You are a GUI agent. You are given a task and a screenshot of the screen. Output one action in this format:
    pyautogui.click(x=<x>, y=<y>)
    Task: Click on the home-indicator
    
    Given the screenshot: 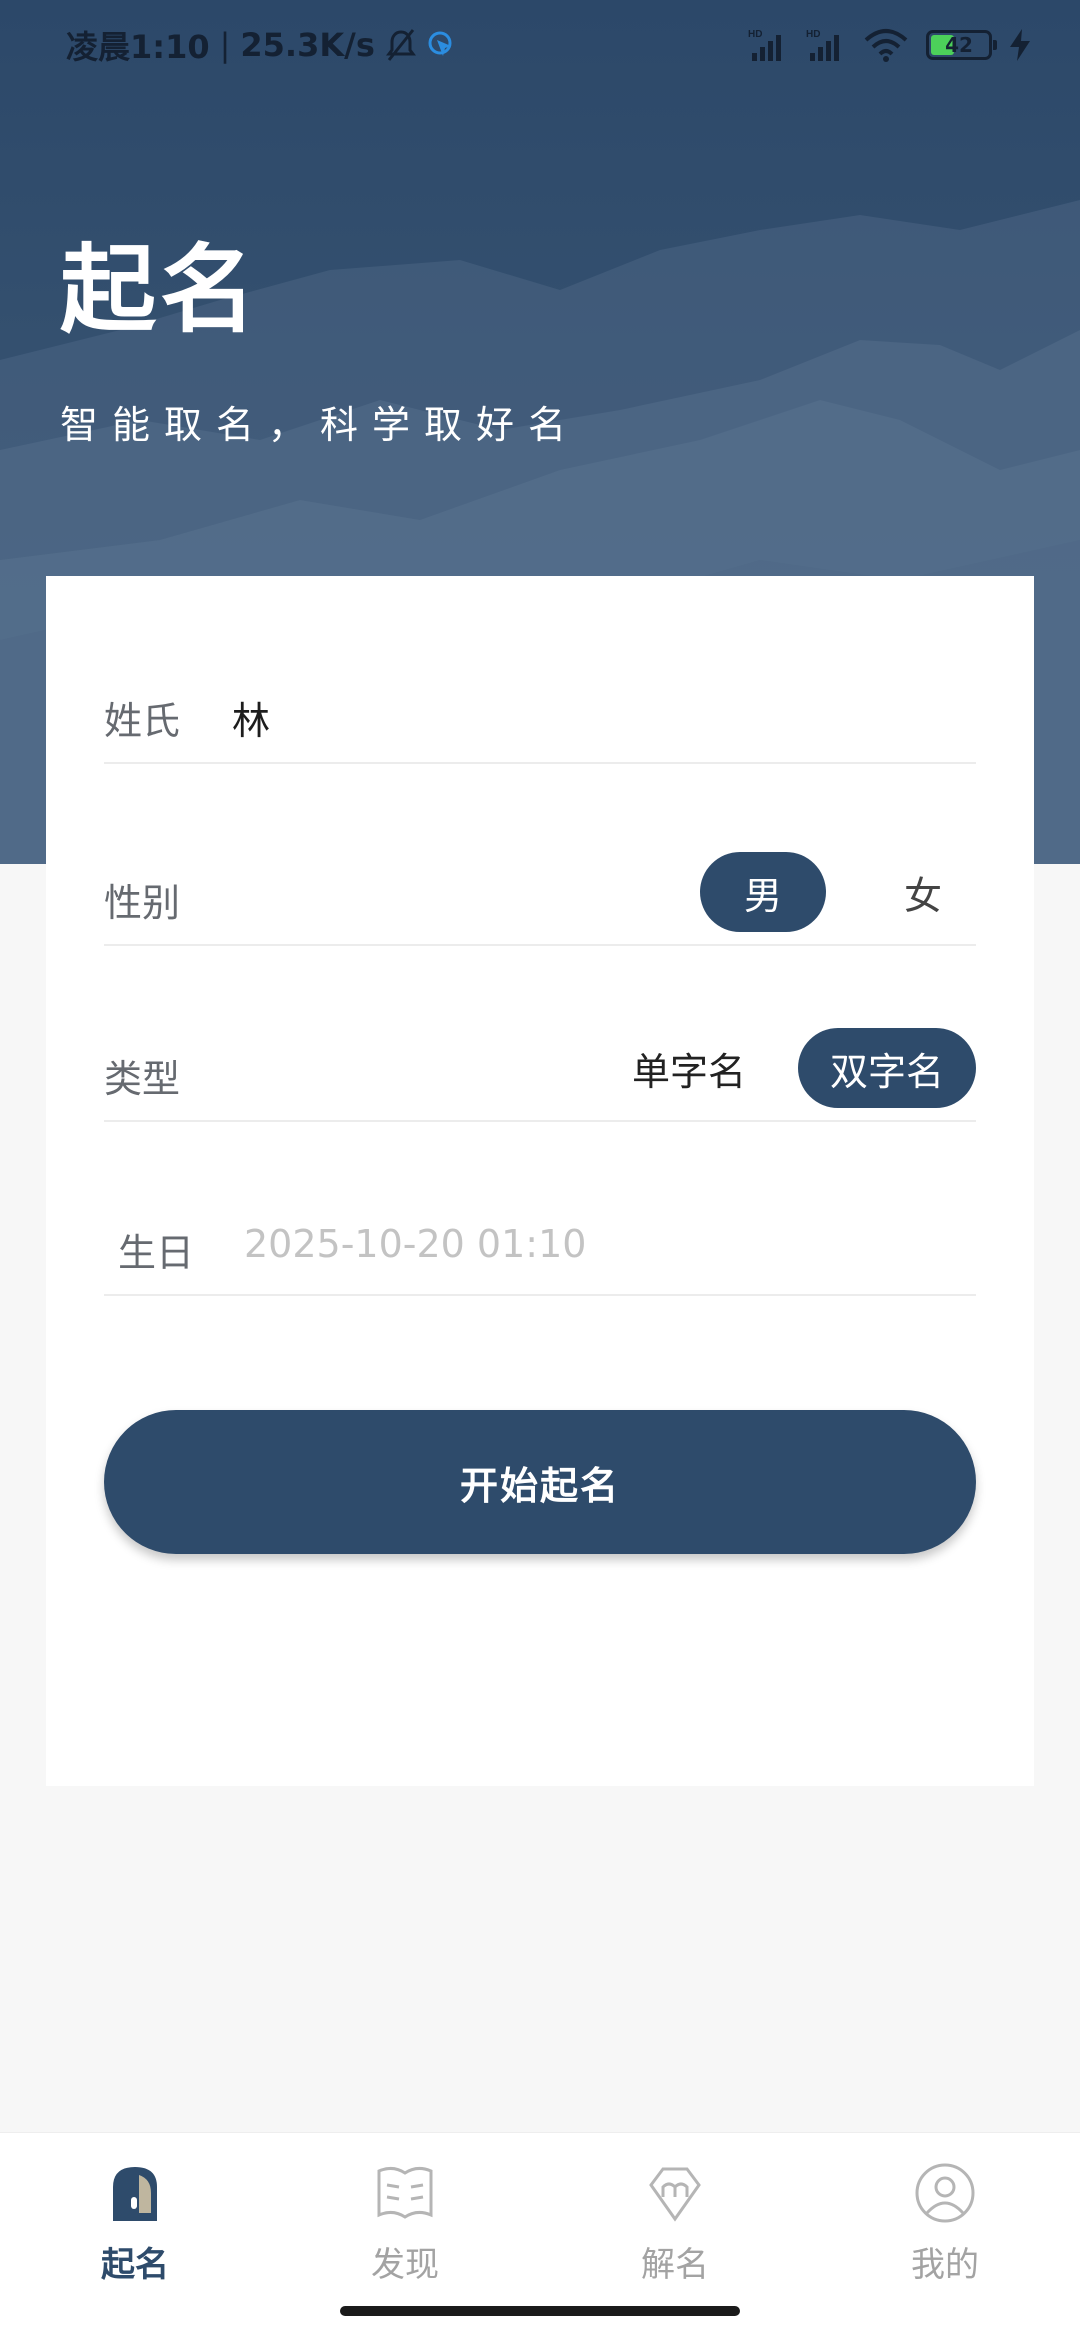 What is the action you would take?
    pyautogui.click(x=540, y=2311)
    